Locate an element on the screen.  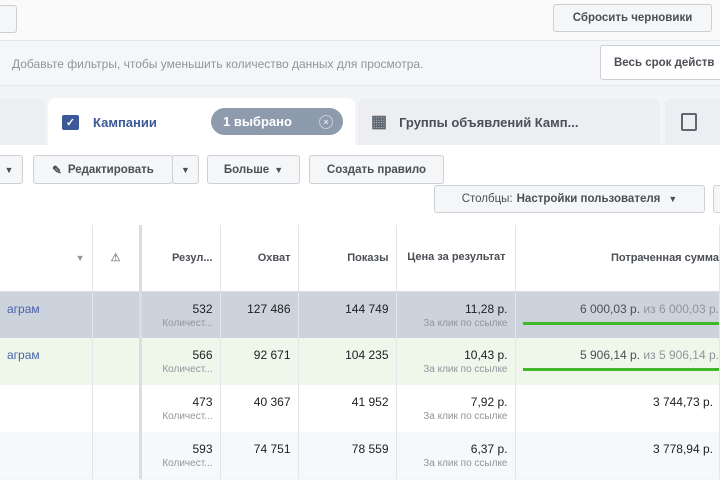
cost-cell: 10,43 р. За клик по ссылке is located at coordinates (456, 361).